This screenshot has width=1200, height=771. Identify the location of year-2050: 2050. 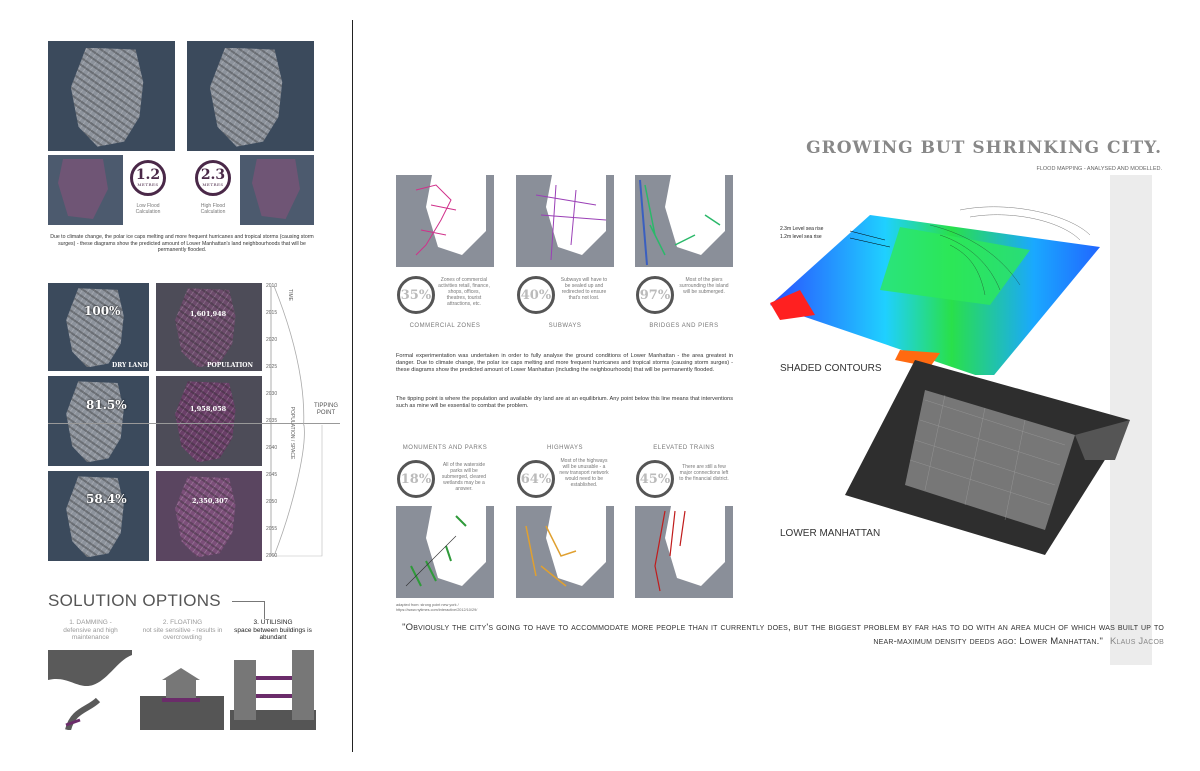
(272, 502).